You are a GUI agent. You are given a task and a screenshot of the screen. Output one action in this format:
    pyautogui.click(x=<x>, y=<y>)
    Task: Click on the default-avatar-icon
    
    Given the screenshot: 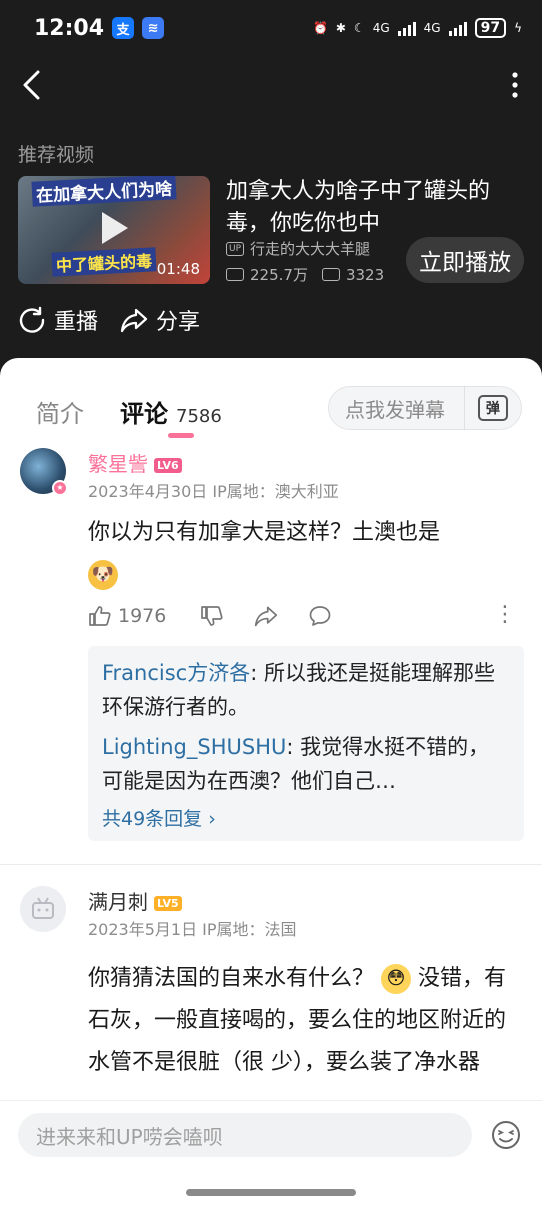 What is the action you would take?
    pyautogui.click(x=43, y=908)
    